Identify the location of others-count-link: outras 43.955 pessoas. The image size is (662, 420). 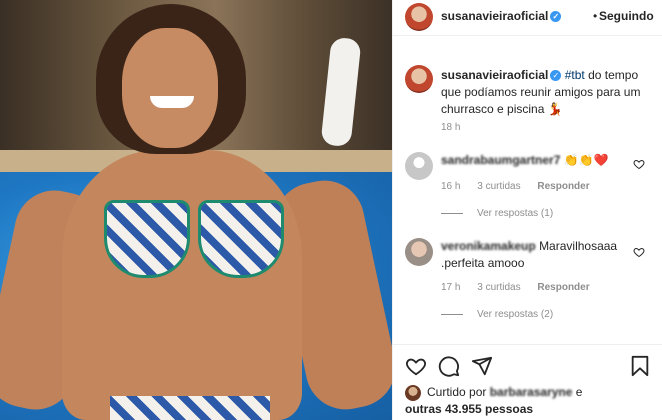
(469, 409).